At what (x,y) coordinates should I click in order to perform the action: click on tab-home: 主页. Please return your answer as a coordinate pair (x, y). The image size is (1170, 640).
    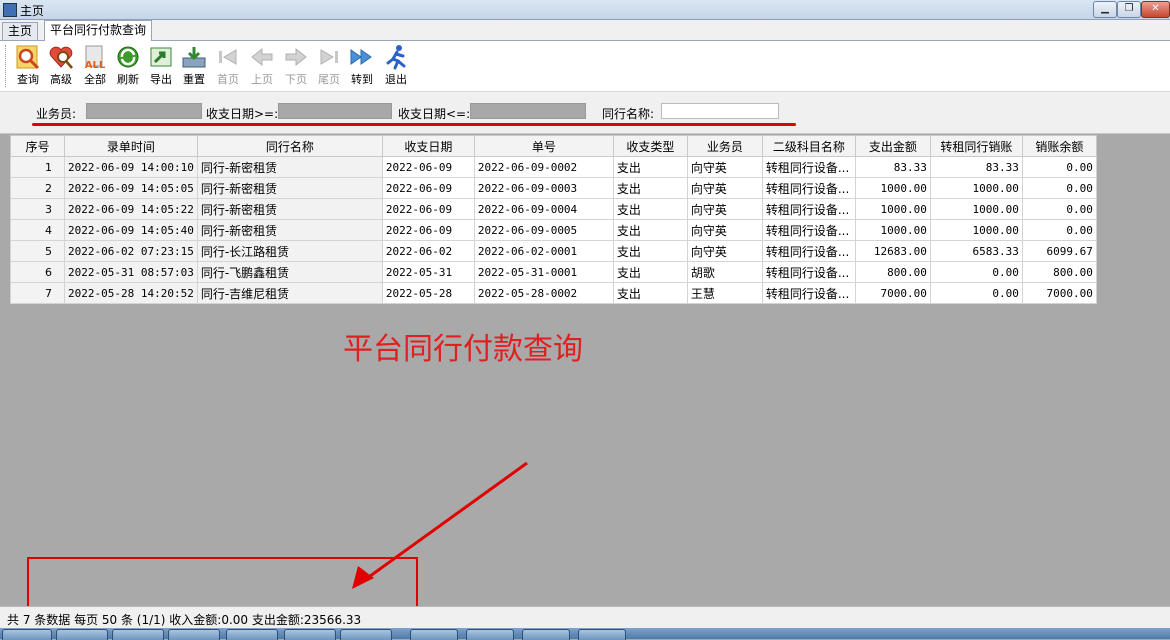
    Looking at the image, I should click on (20, 31).